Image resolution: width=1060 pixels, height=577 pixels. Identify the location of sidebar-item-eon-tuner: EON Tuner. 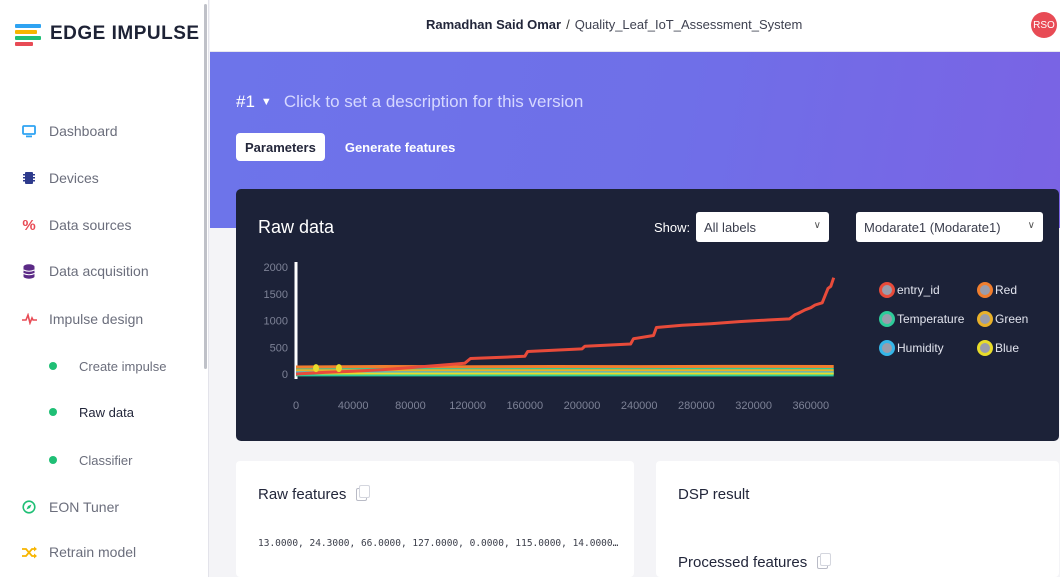
(102, 507).